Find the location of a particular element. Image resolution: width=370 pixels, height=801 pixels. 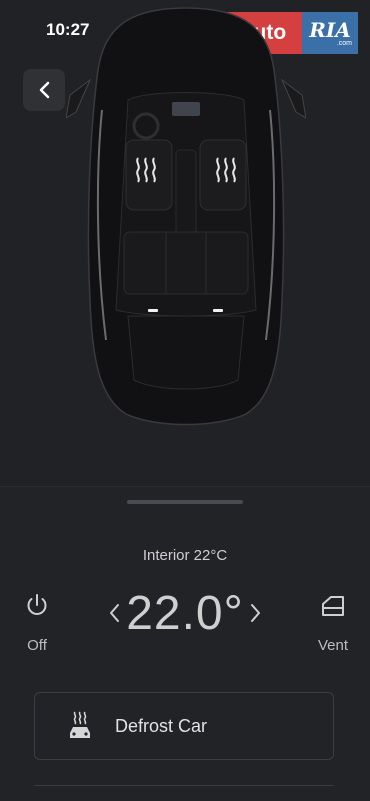

defrost-car-icon is located at coordinates (80, 724).